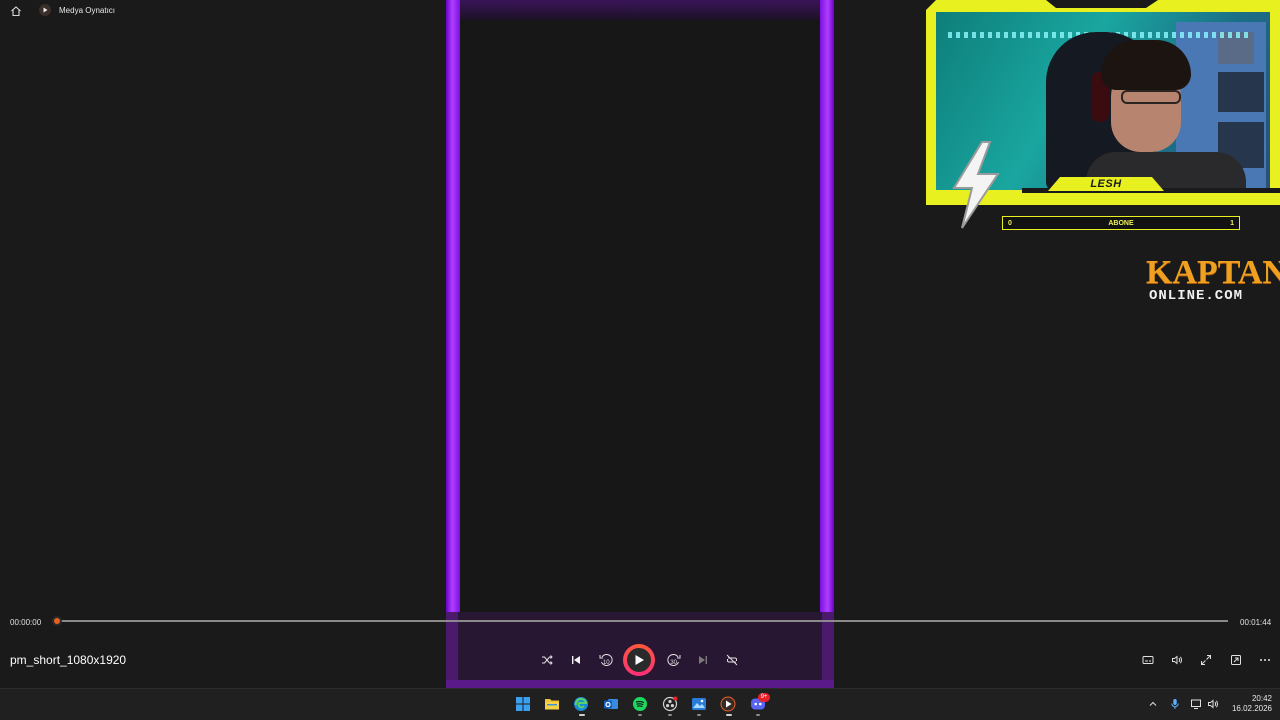 The image size is (1280, 720). Describe the element at coordinates (699, 704) in the screenshot. I see `photos-icon` at that location.